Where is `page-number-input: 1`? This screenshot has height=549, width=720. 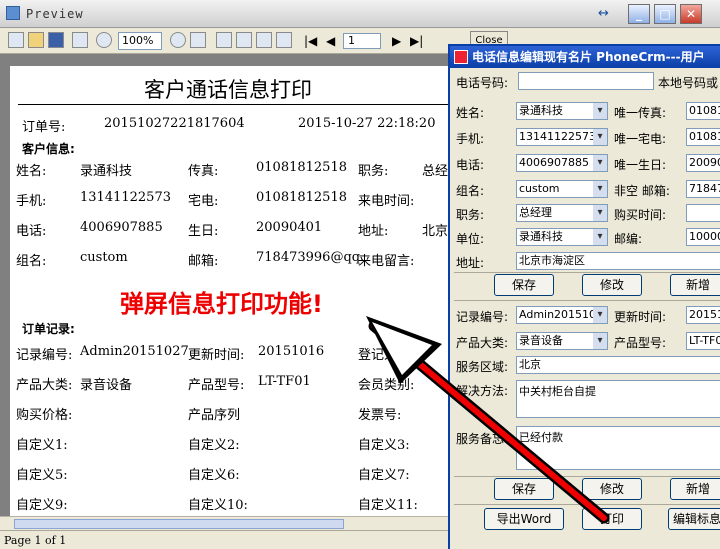 page-number-input: 1 is located at coordinates (362, 41).